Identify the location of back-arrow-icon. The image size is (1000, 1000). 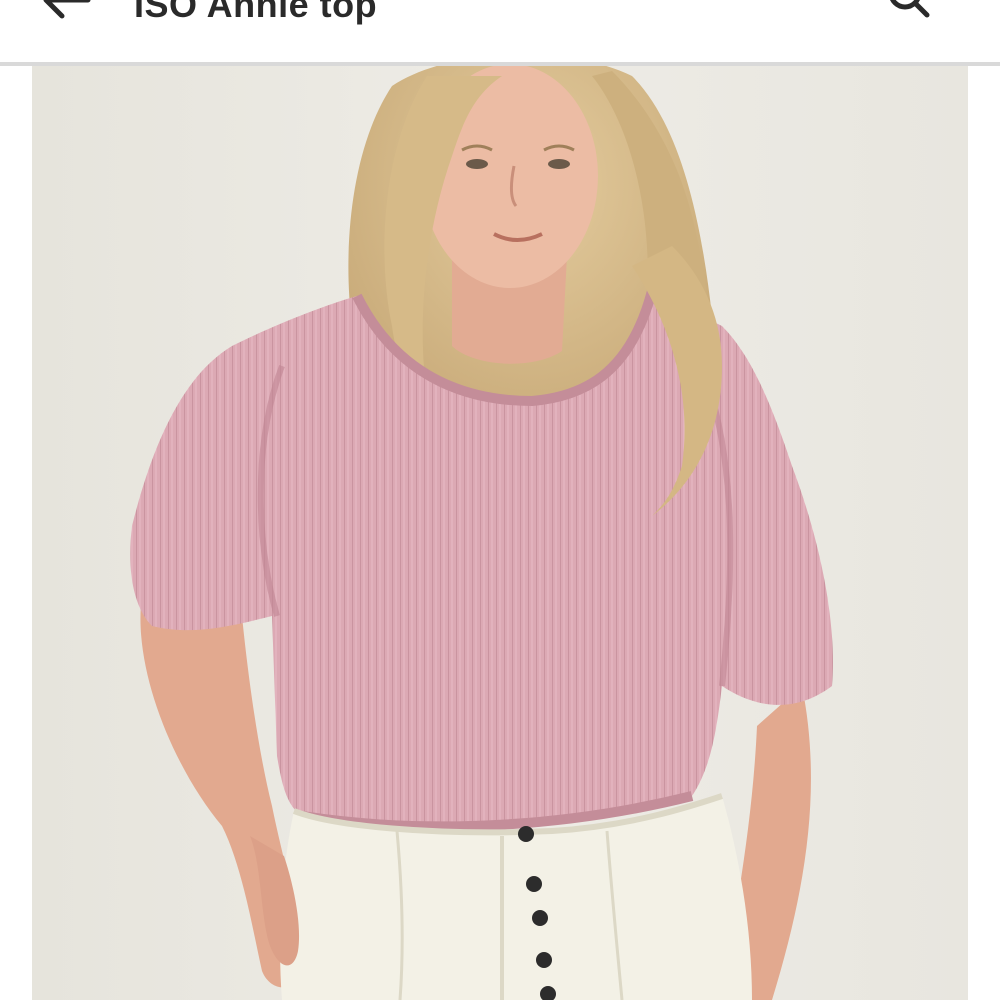
(66, 15).